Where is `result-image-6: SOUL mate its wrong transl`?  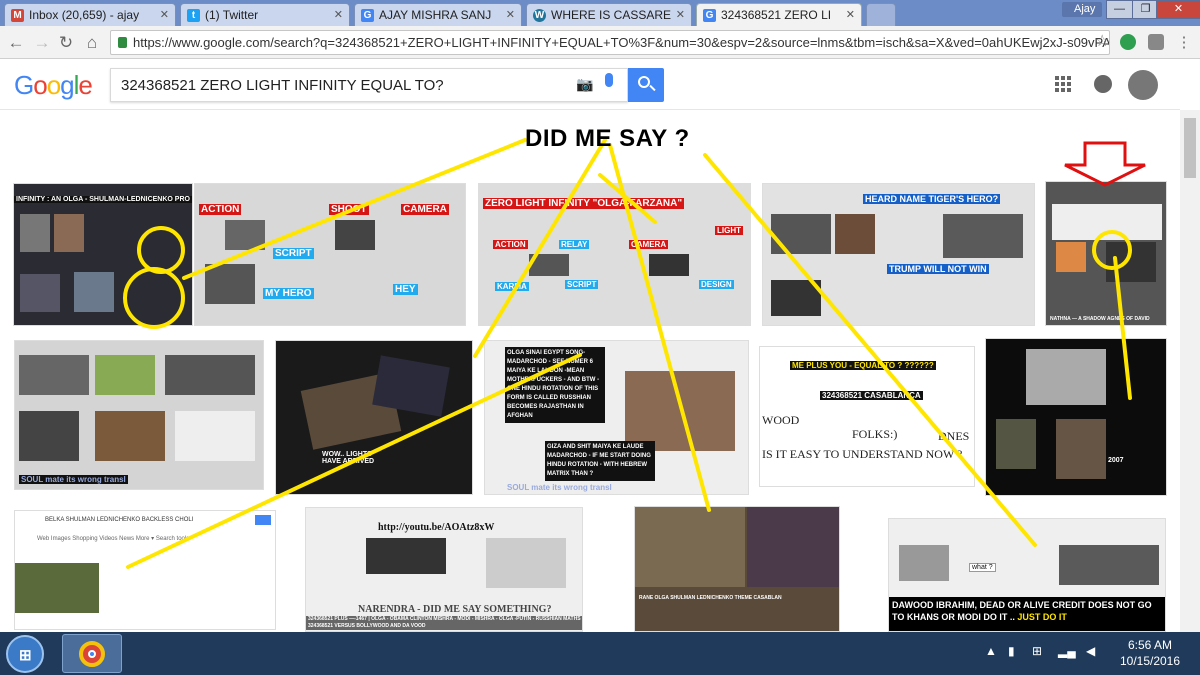 result-image-6: SOUL mate its wrong transl is located at coordinates (139, 415).